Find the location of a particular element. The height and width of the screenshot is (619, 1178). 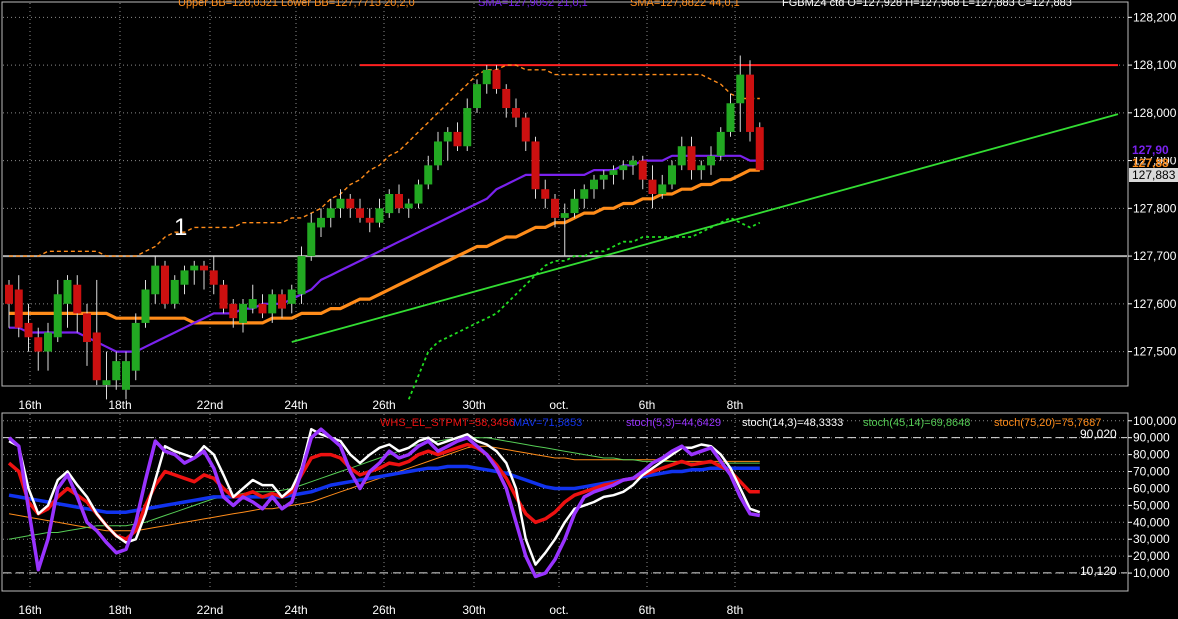

price-ytick-label: 128,000 is located at coordinates (1155, 113).